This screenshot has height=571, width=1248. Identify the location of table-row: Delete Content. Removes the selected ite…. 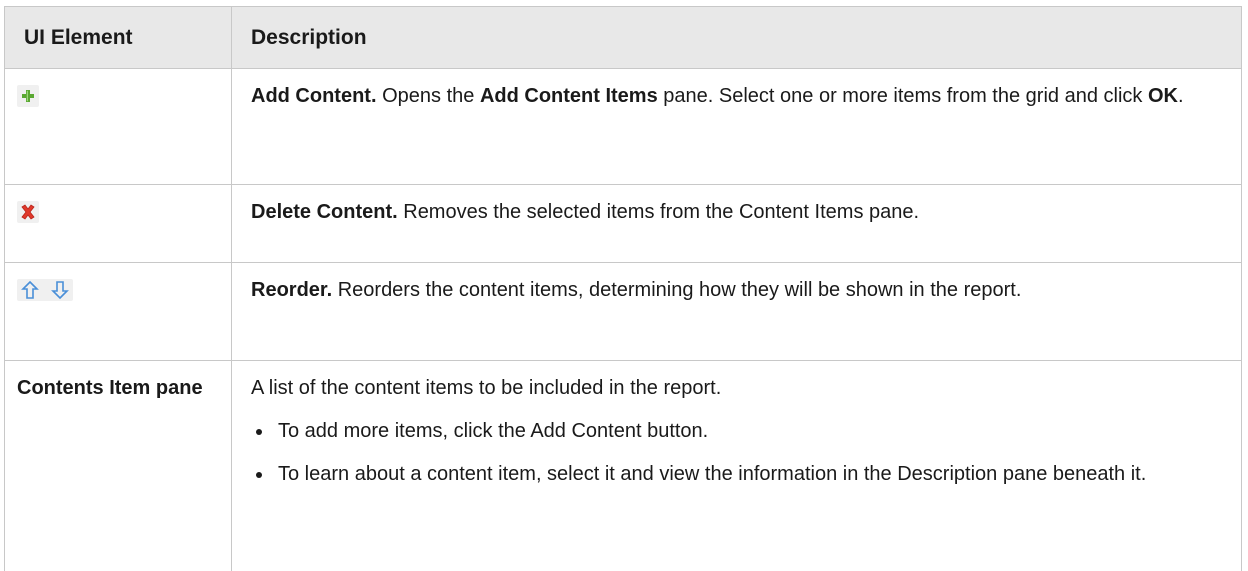
(623, 223).